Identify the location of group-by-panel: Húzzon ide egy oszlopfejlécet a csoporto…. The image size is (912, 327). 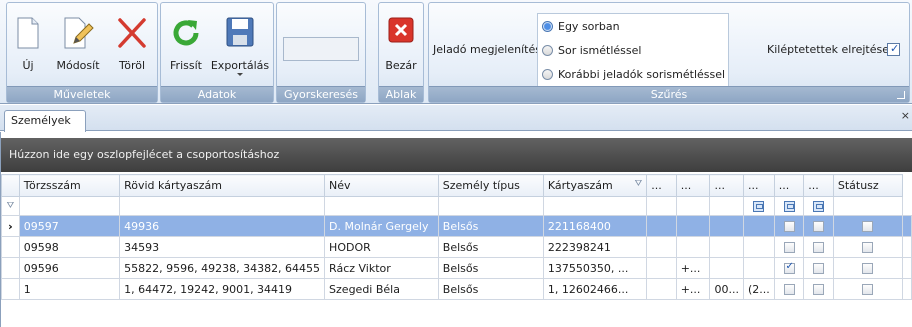
(456, 155).